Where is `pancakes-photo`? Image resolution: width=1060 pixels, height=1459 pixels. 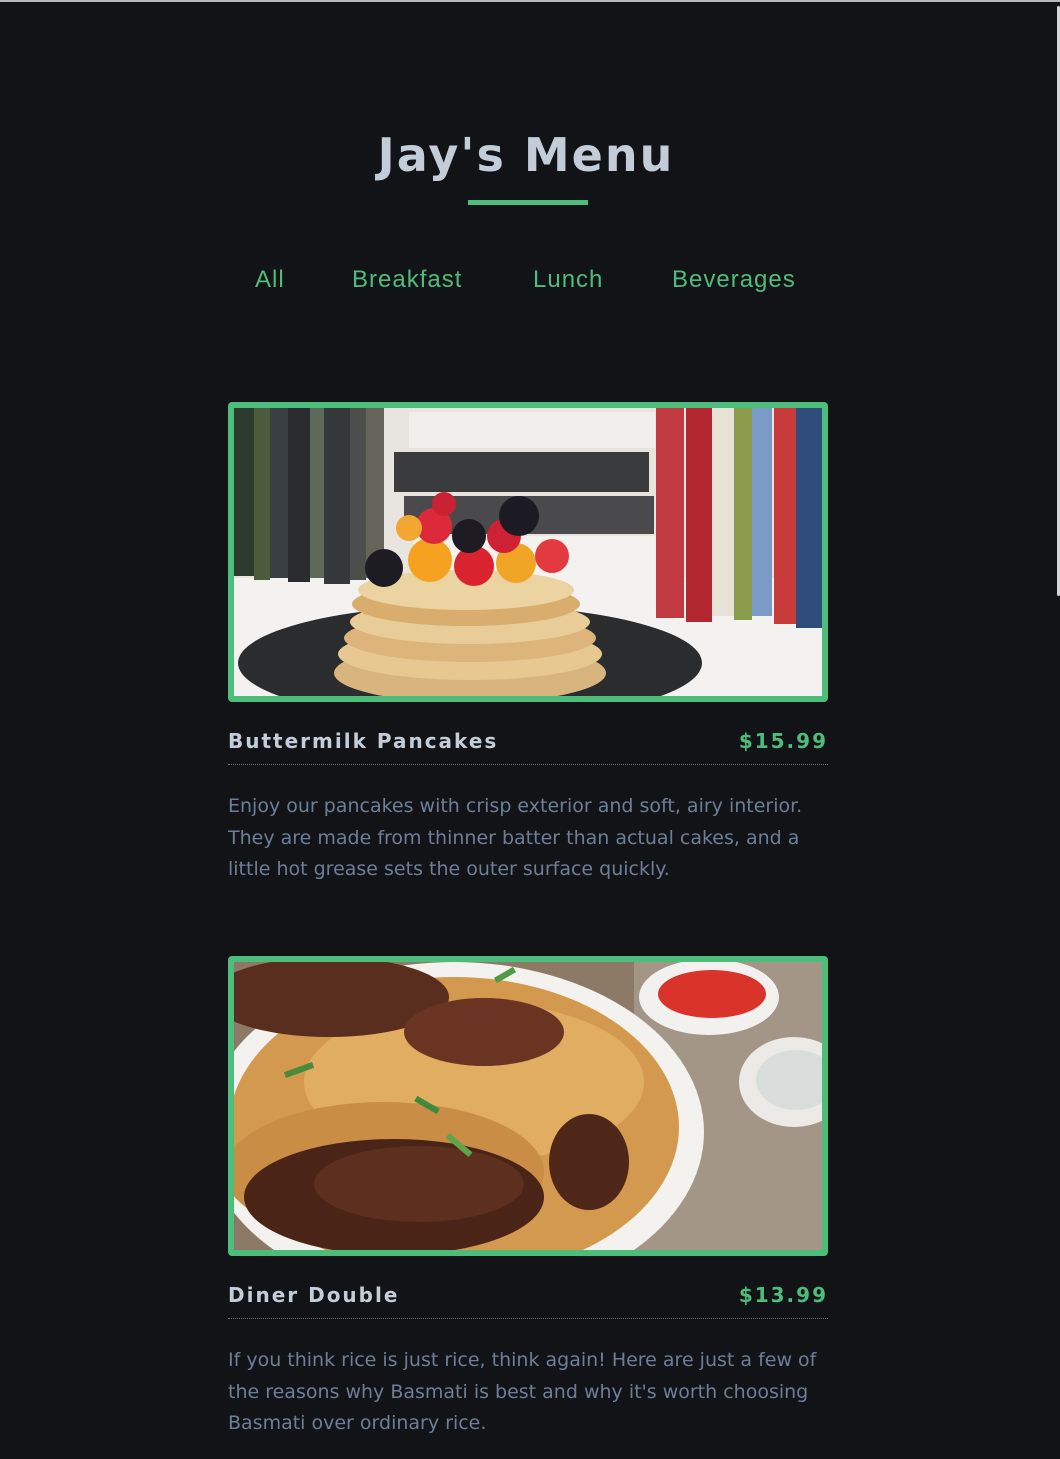 pancakes-photo is located at coordinates (528, 552).